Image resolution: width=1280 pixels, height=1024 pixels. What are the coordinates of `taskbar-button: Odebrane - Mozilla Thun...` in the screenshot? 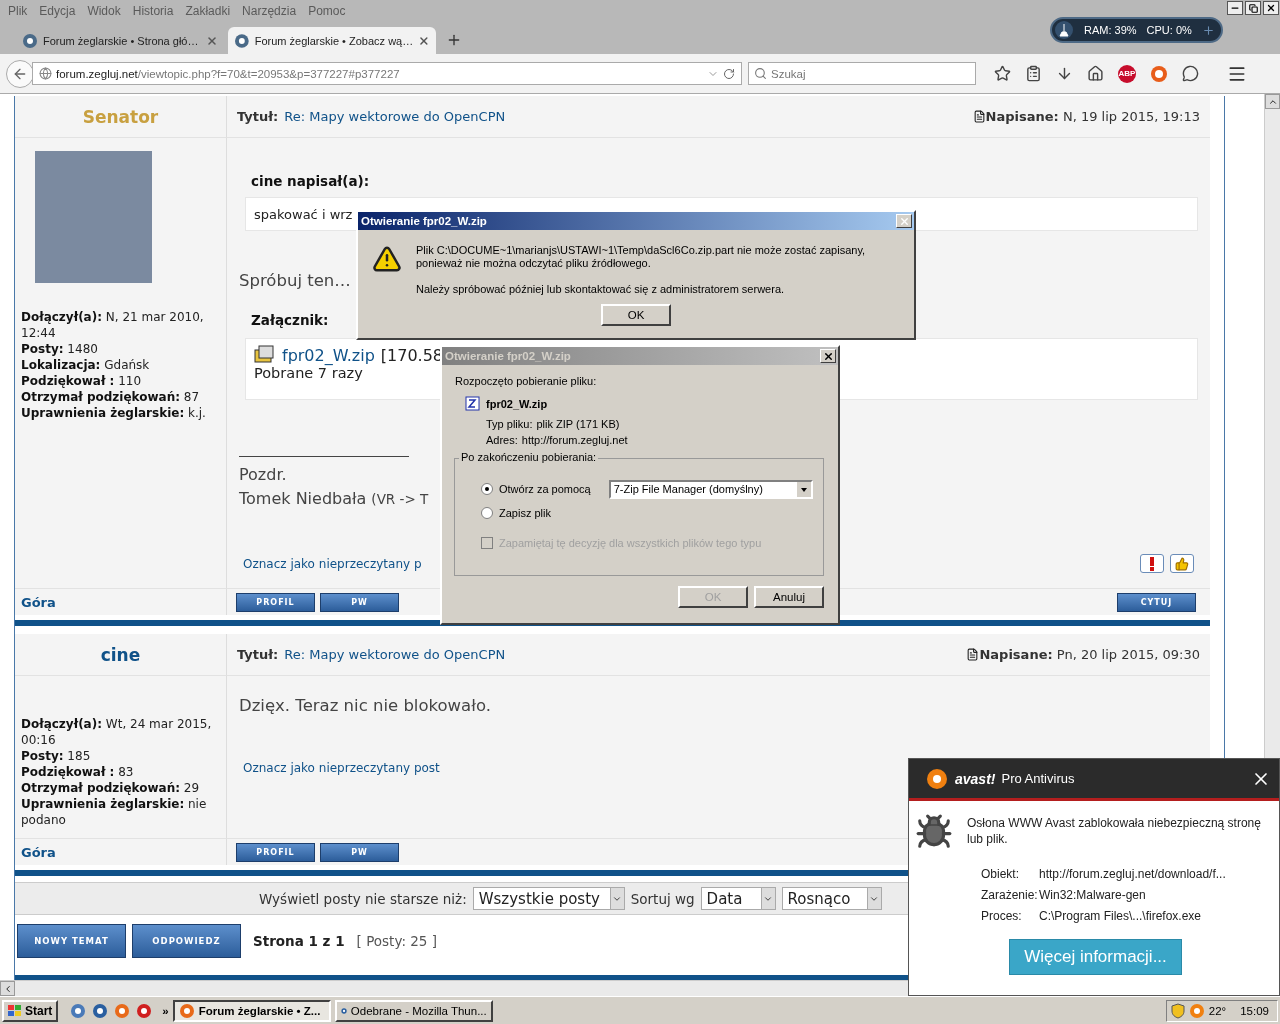 It's located at (413, 1010).